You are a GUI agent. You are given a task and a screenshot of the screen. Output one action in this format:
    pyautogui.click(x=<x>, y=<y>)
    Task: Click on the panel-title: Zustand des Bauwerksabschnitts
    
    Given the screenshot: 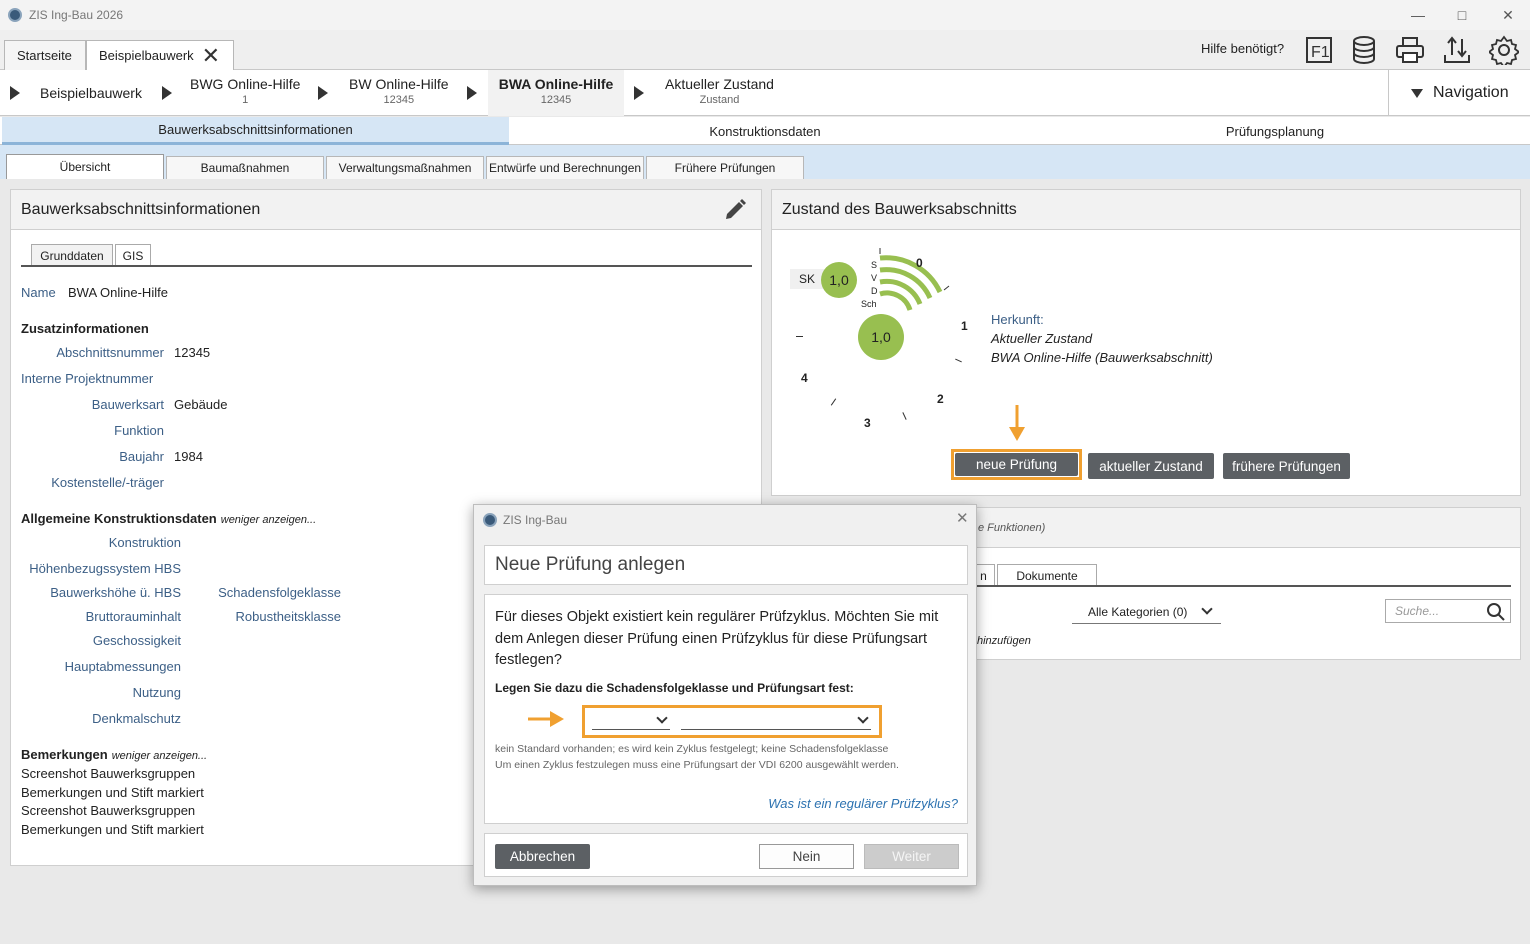 What is the action you would take?
    pyautogui.click(x=899, y=209)
    